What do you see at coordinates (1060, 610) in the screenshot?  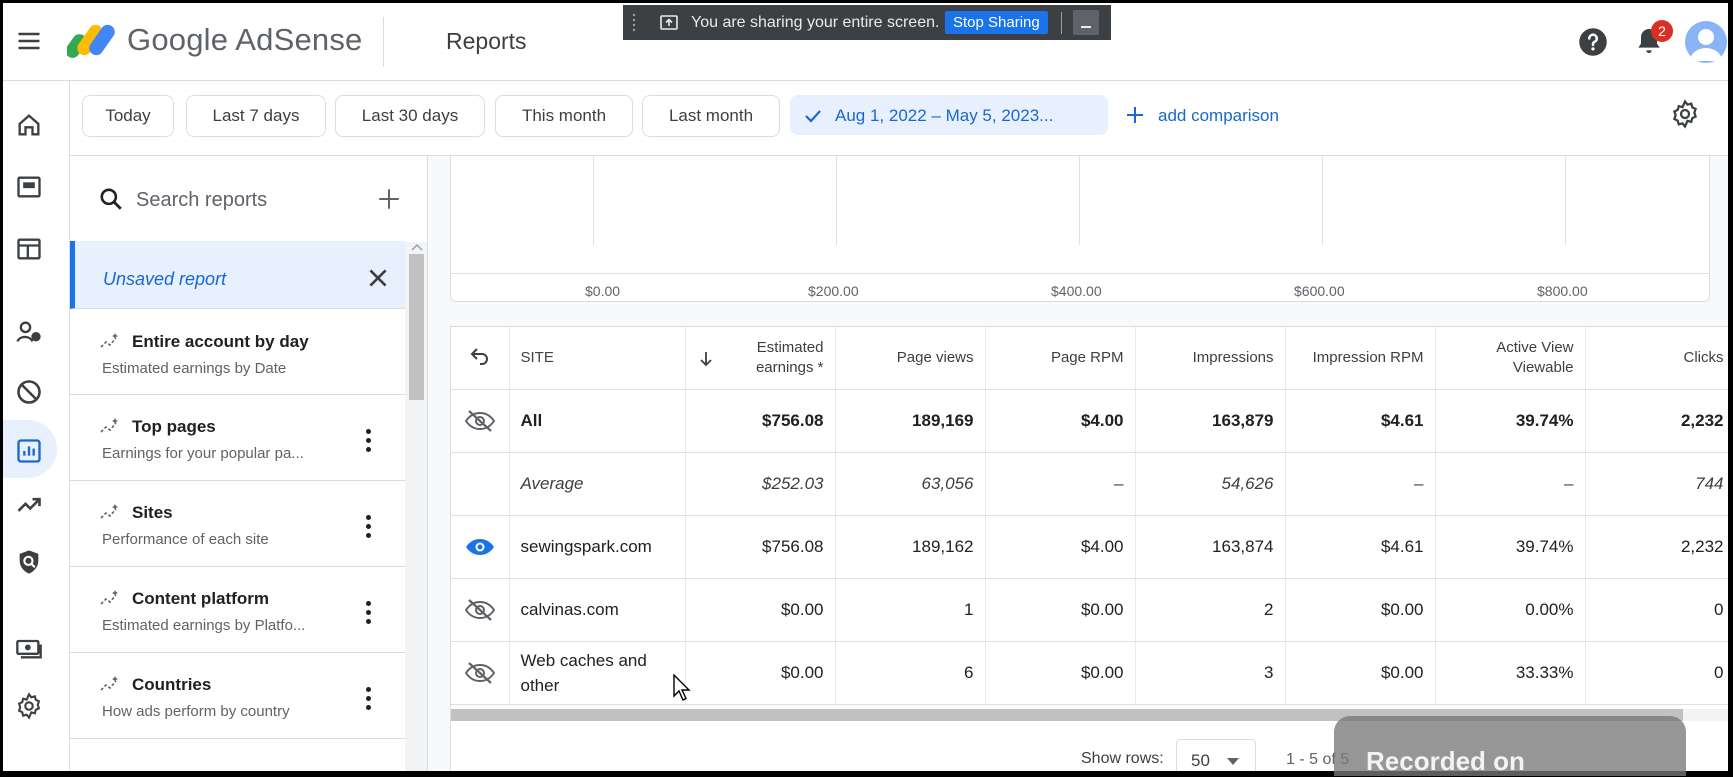 I see `cell-page-rpm: $0.00` at bounding box center [1060, 610].